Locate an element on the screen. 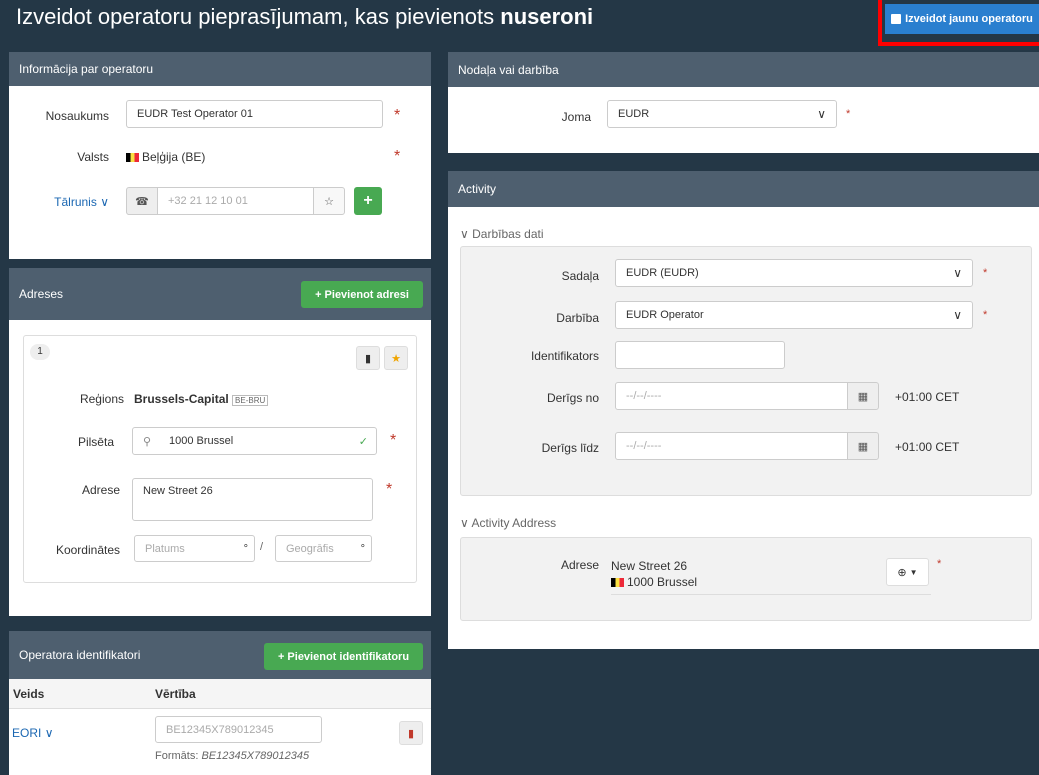 This screenshot has width=1039, height=775. col-type: Veids is located at coordinates (29, 694).